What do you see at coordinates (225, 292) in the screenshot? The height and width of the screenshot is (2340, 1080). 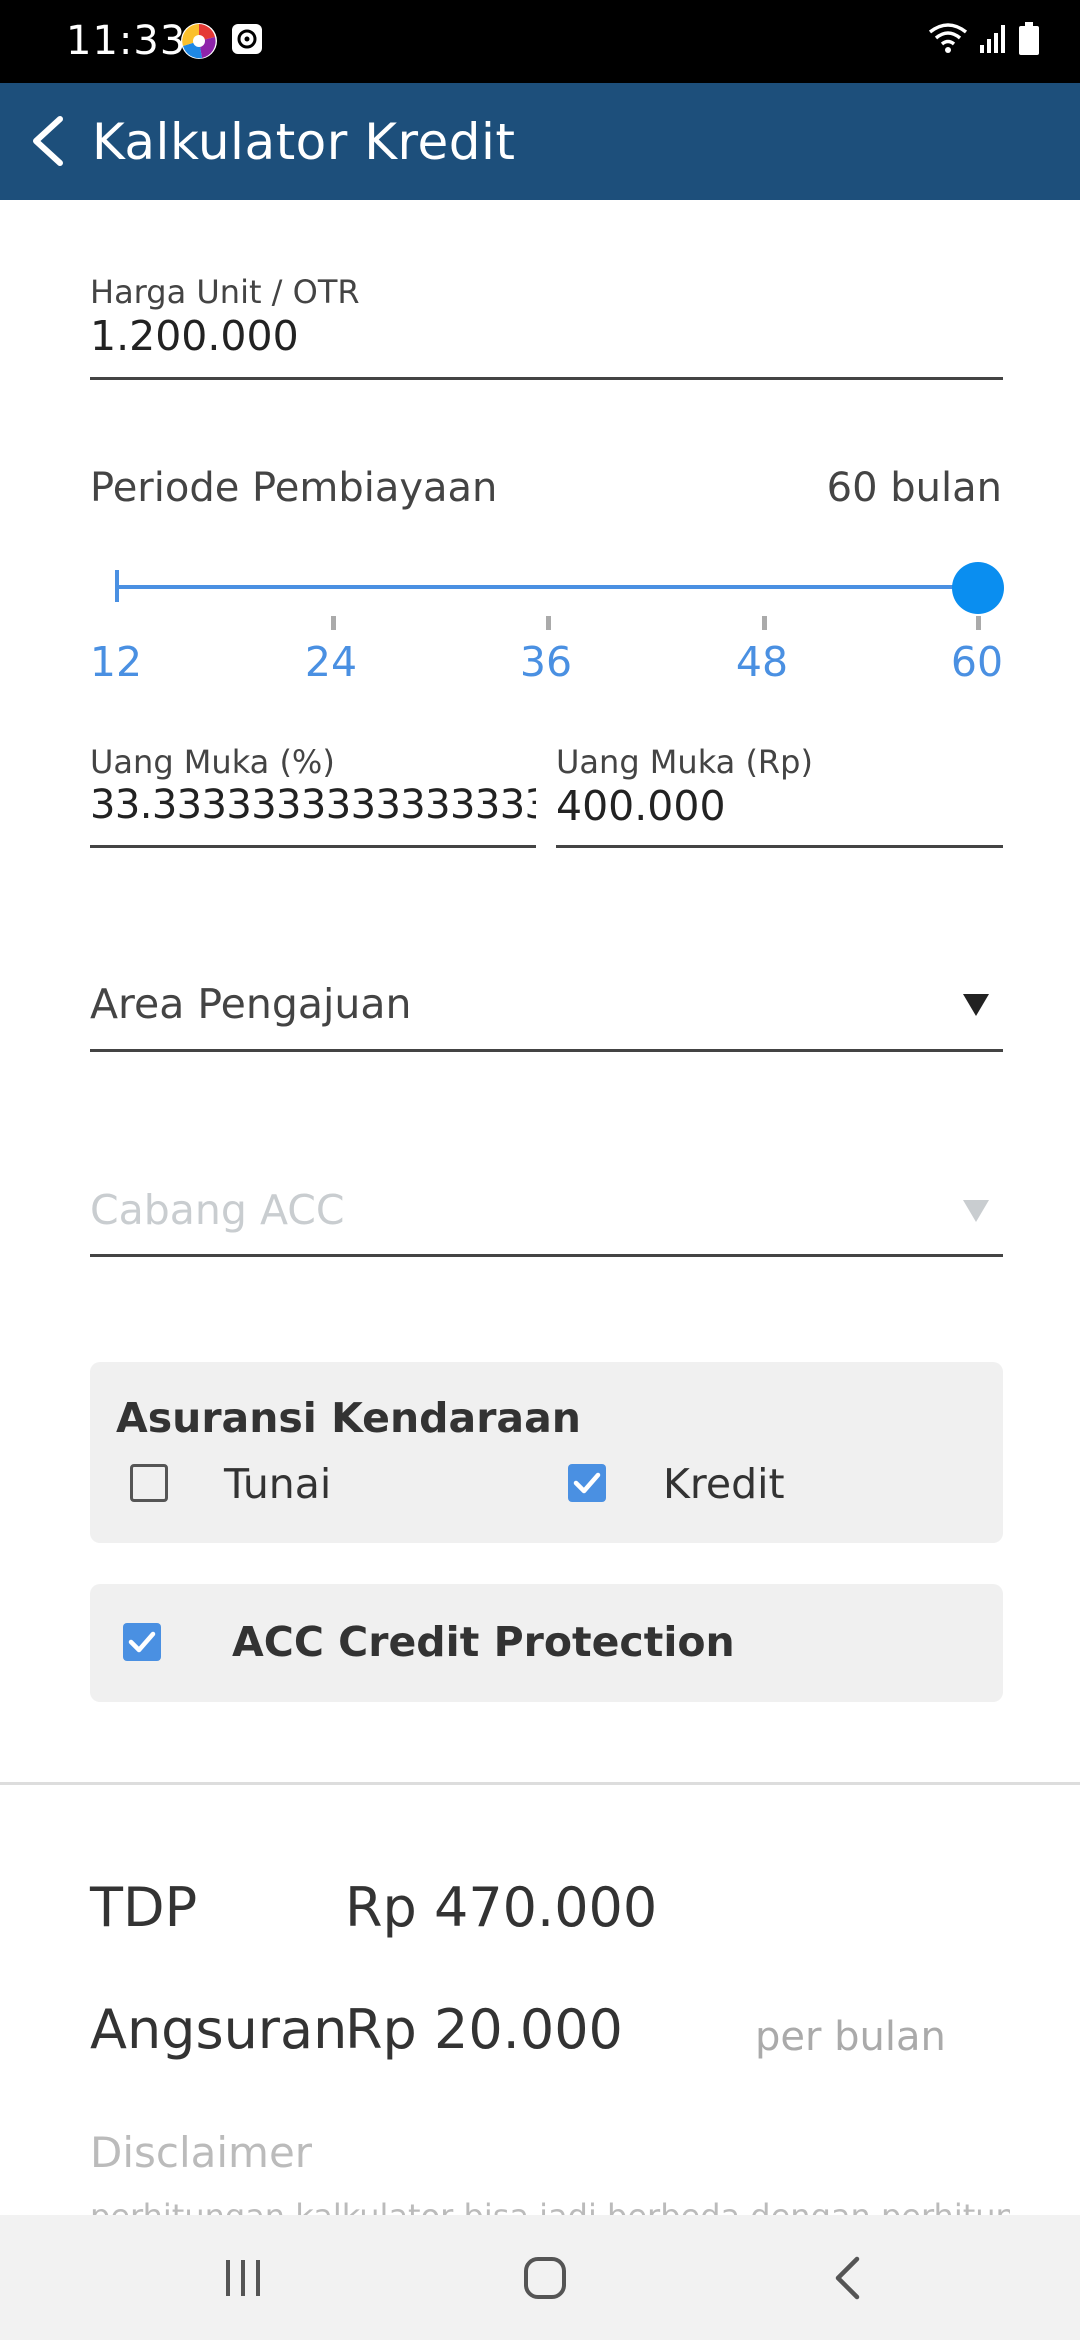 I see `harga-unit-label: Harga Unit / OTR` at bounding box center [225, 292].